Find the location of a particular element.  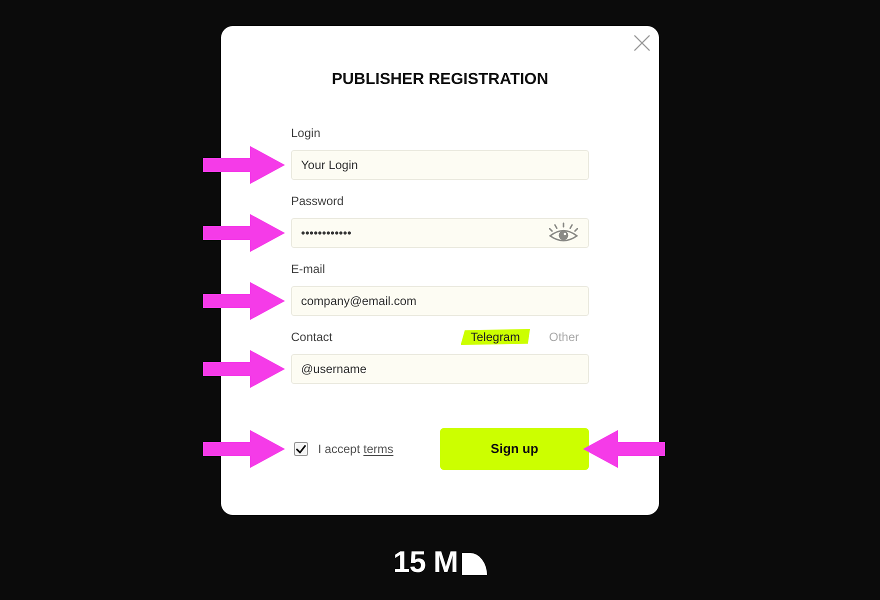

accept-terms-text: I accept terms is located at coordinates (356, 449).